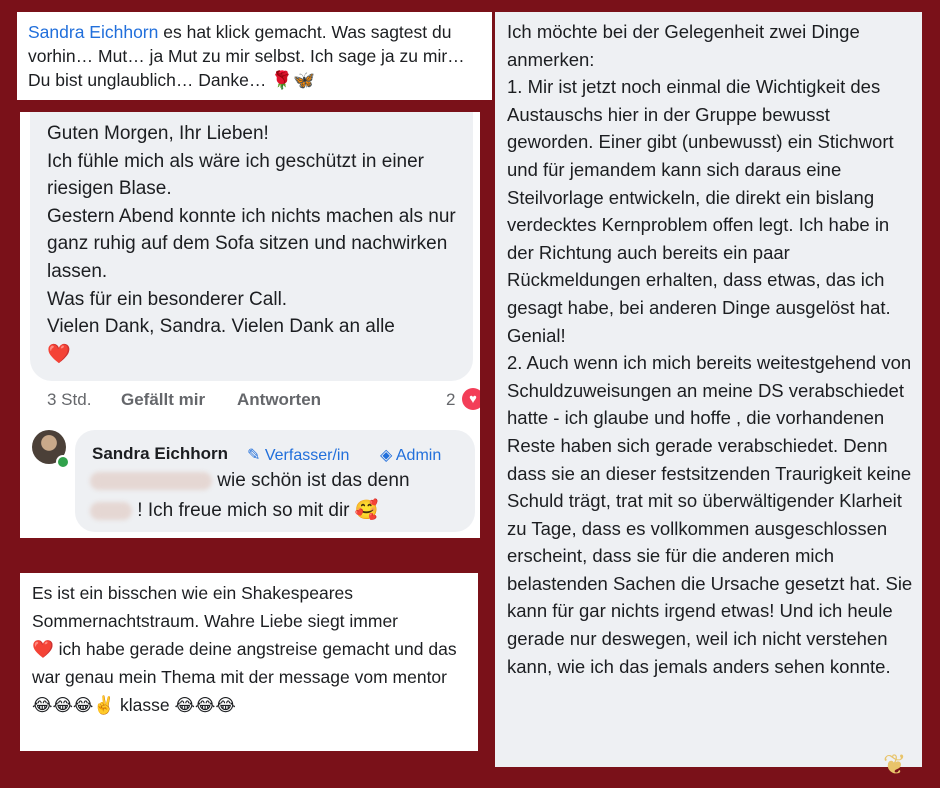 The image size is (940, 788). Describe the element at coordinates (450, 400) in the screenshot. I see `reaction-count: 2` at that location.